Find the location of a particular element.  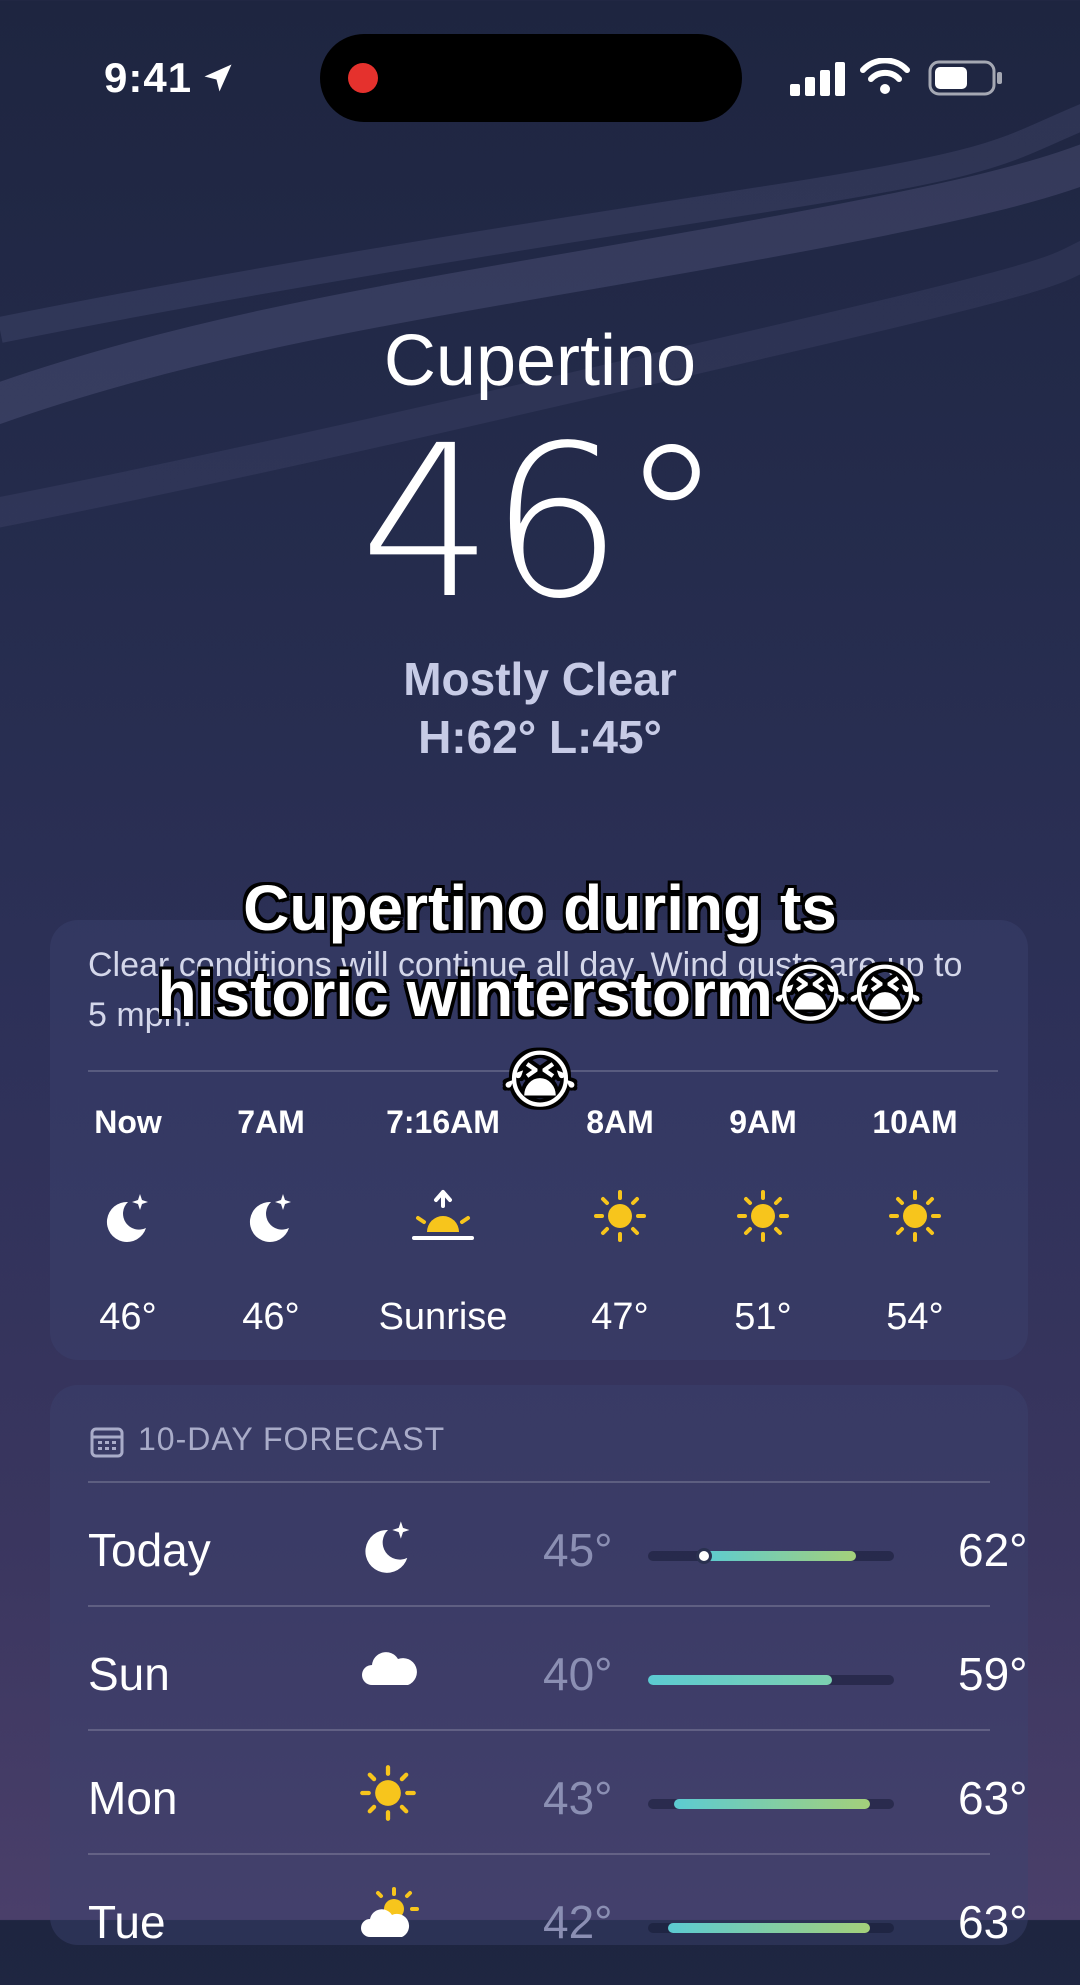

cloud-icon is located at coordinates (389, 1668).